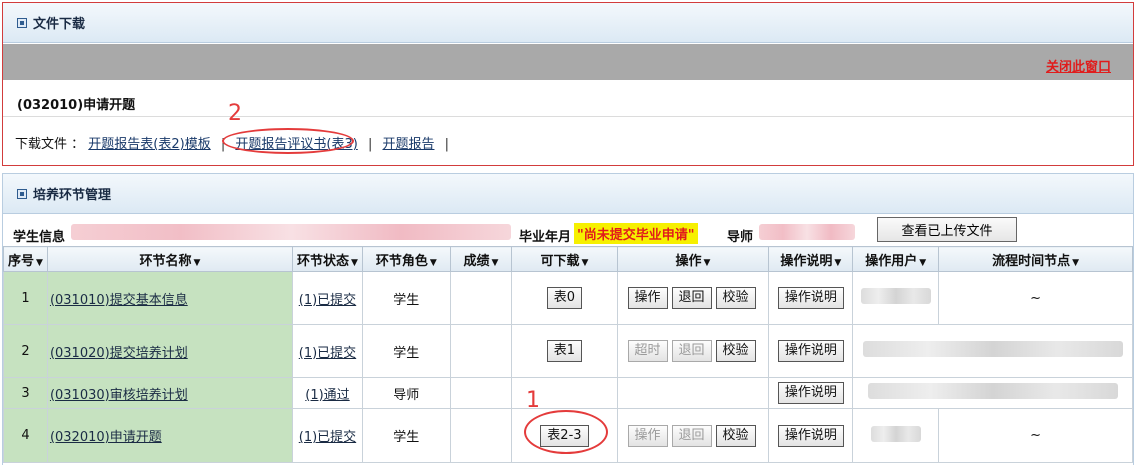 This screenshot has width=1138, height=465. What do you see at coordinates (564, 259) in the screenshot?
I see `col-header-download: 可下载 ▼` at bounding box center [564, 259].